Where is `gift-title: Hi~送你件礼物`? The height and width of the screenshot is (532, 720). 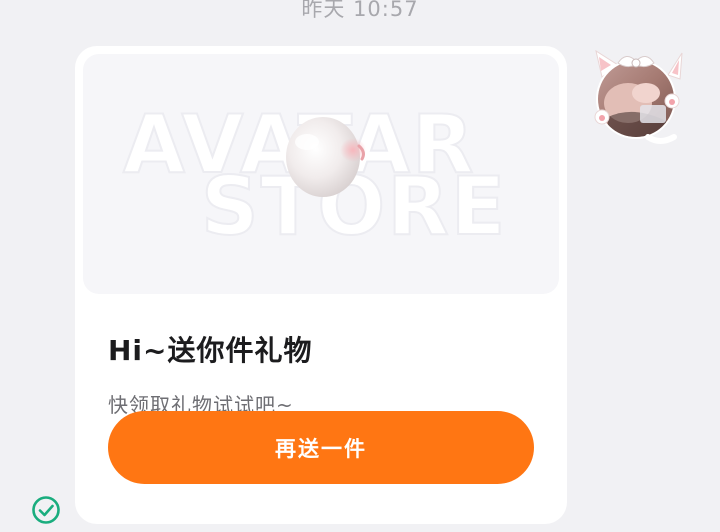 gift-title: Hi~送你件礼物 is located at coordinates (210, 350).